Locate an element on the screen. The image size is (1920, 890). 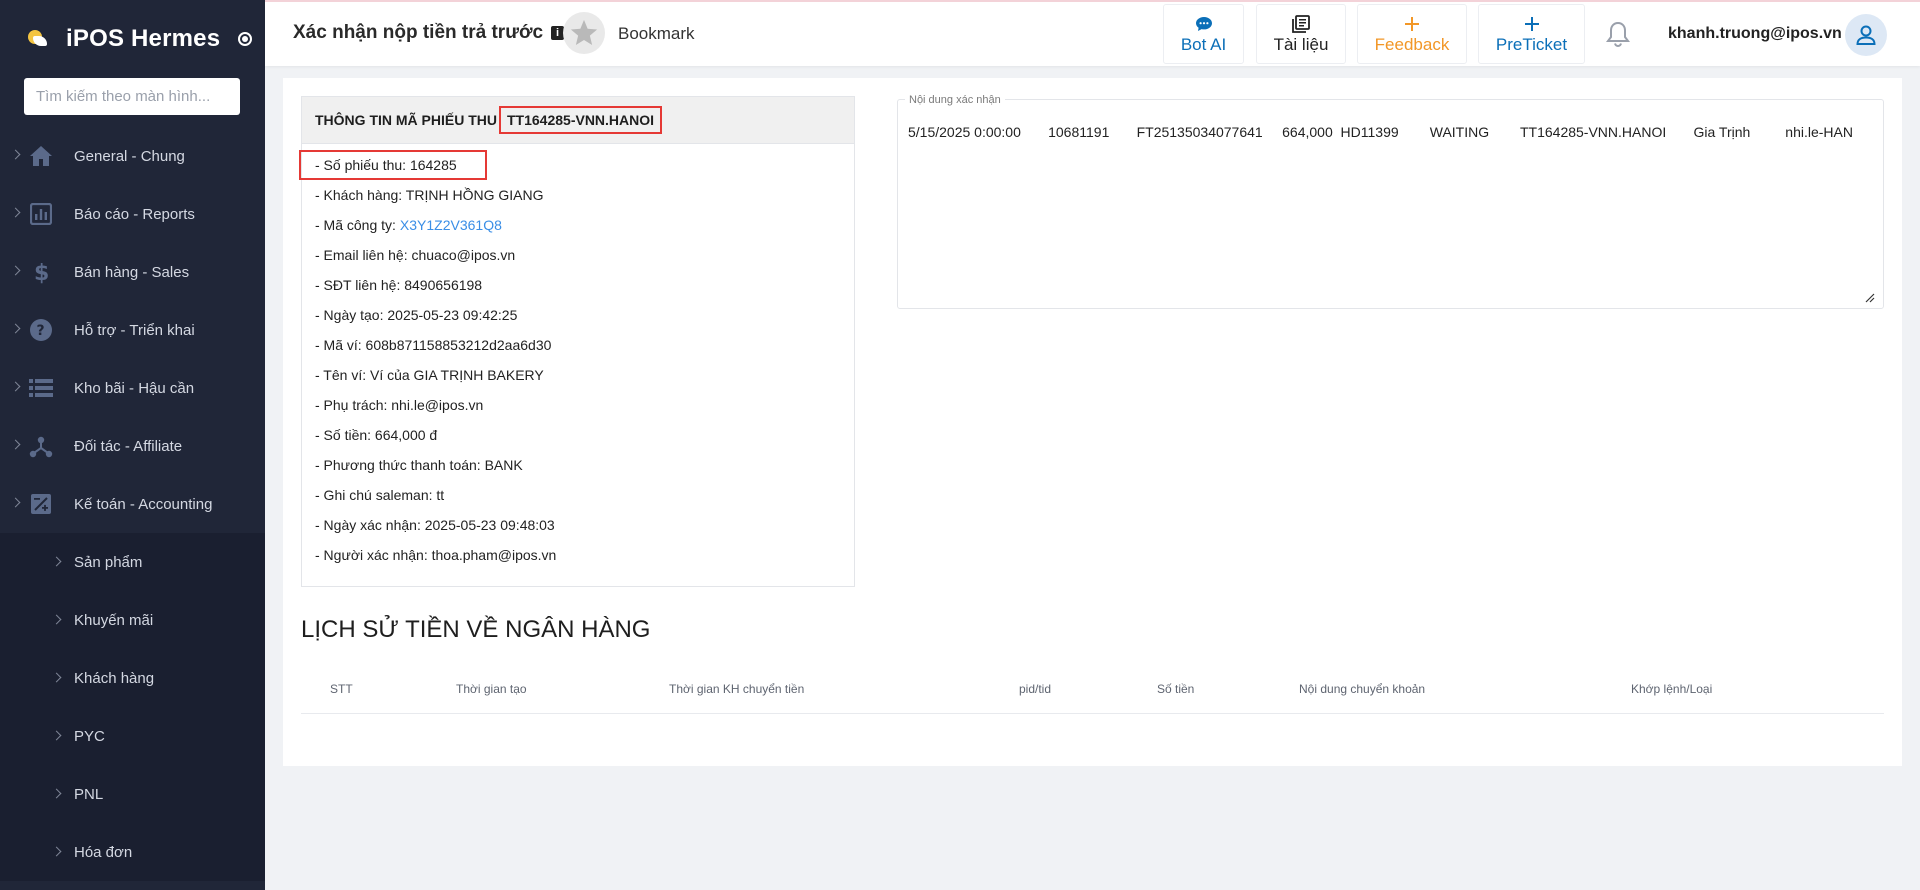
dollar-icon: $ is located at coordinates (41, 272).